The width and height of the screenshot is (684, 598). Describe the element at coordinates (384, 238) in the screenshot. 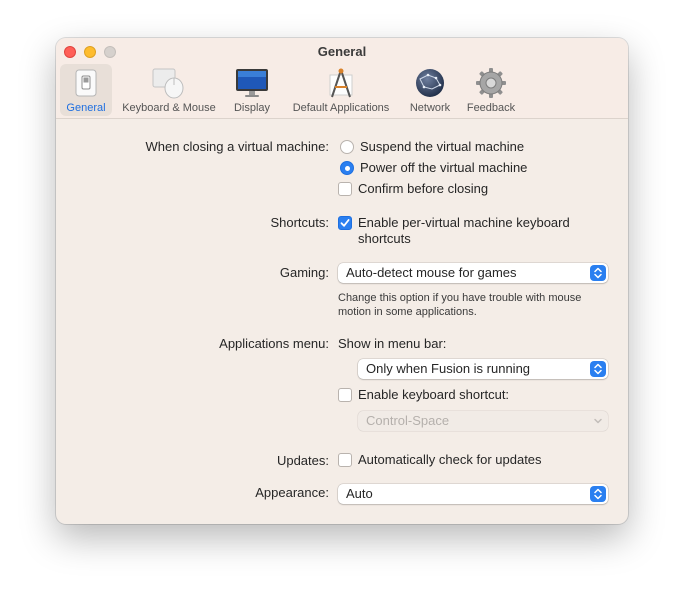

I see `shortcuts-label-line2: shortcuts` at that location.